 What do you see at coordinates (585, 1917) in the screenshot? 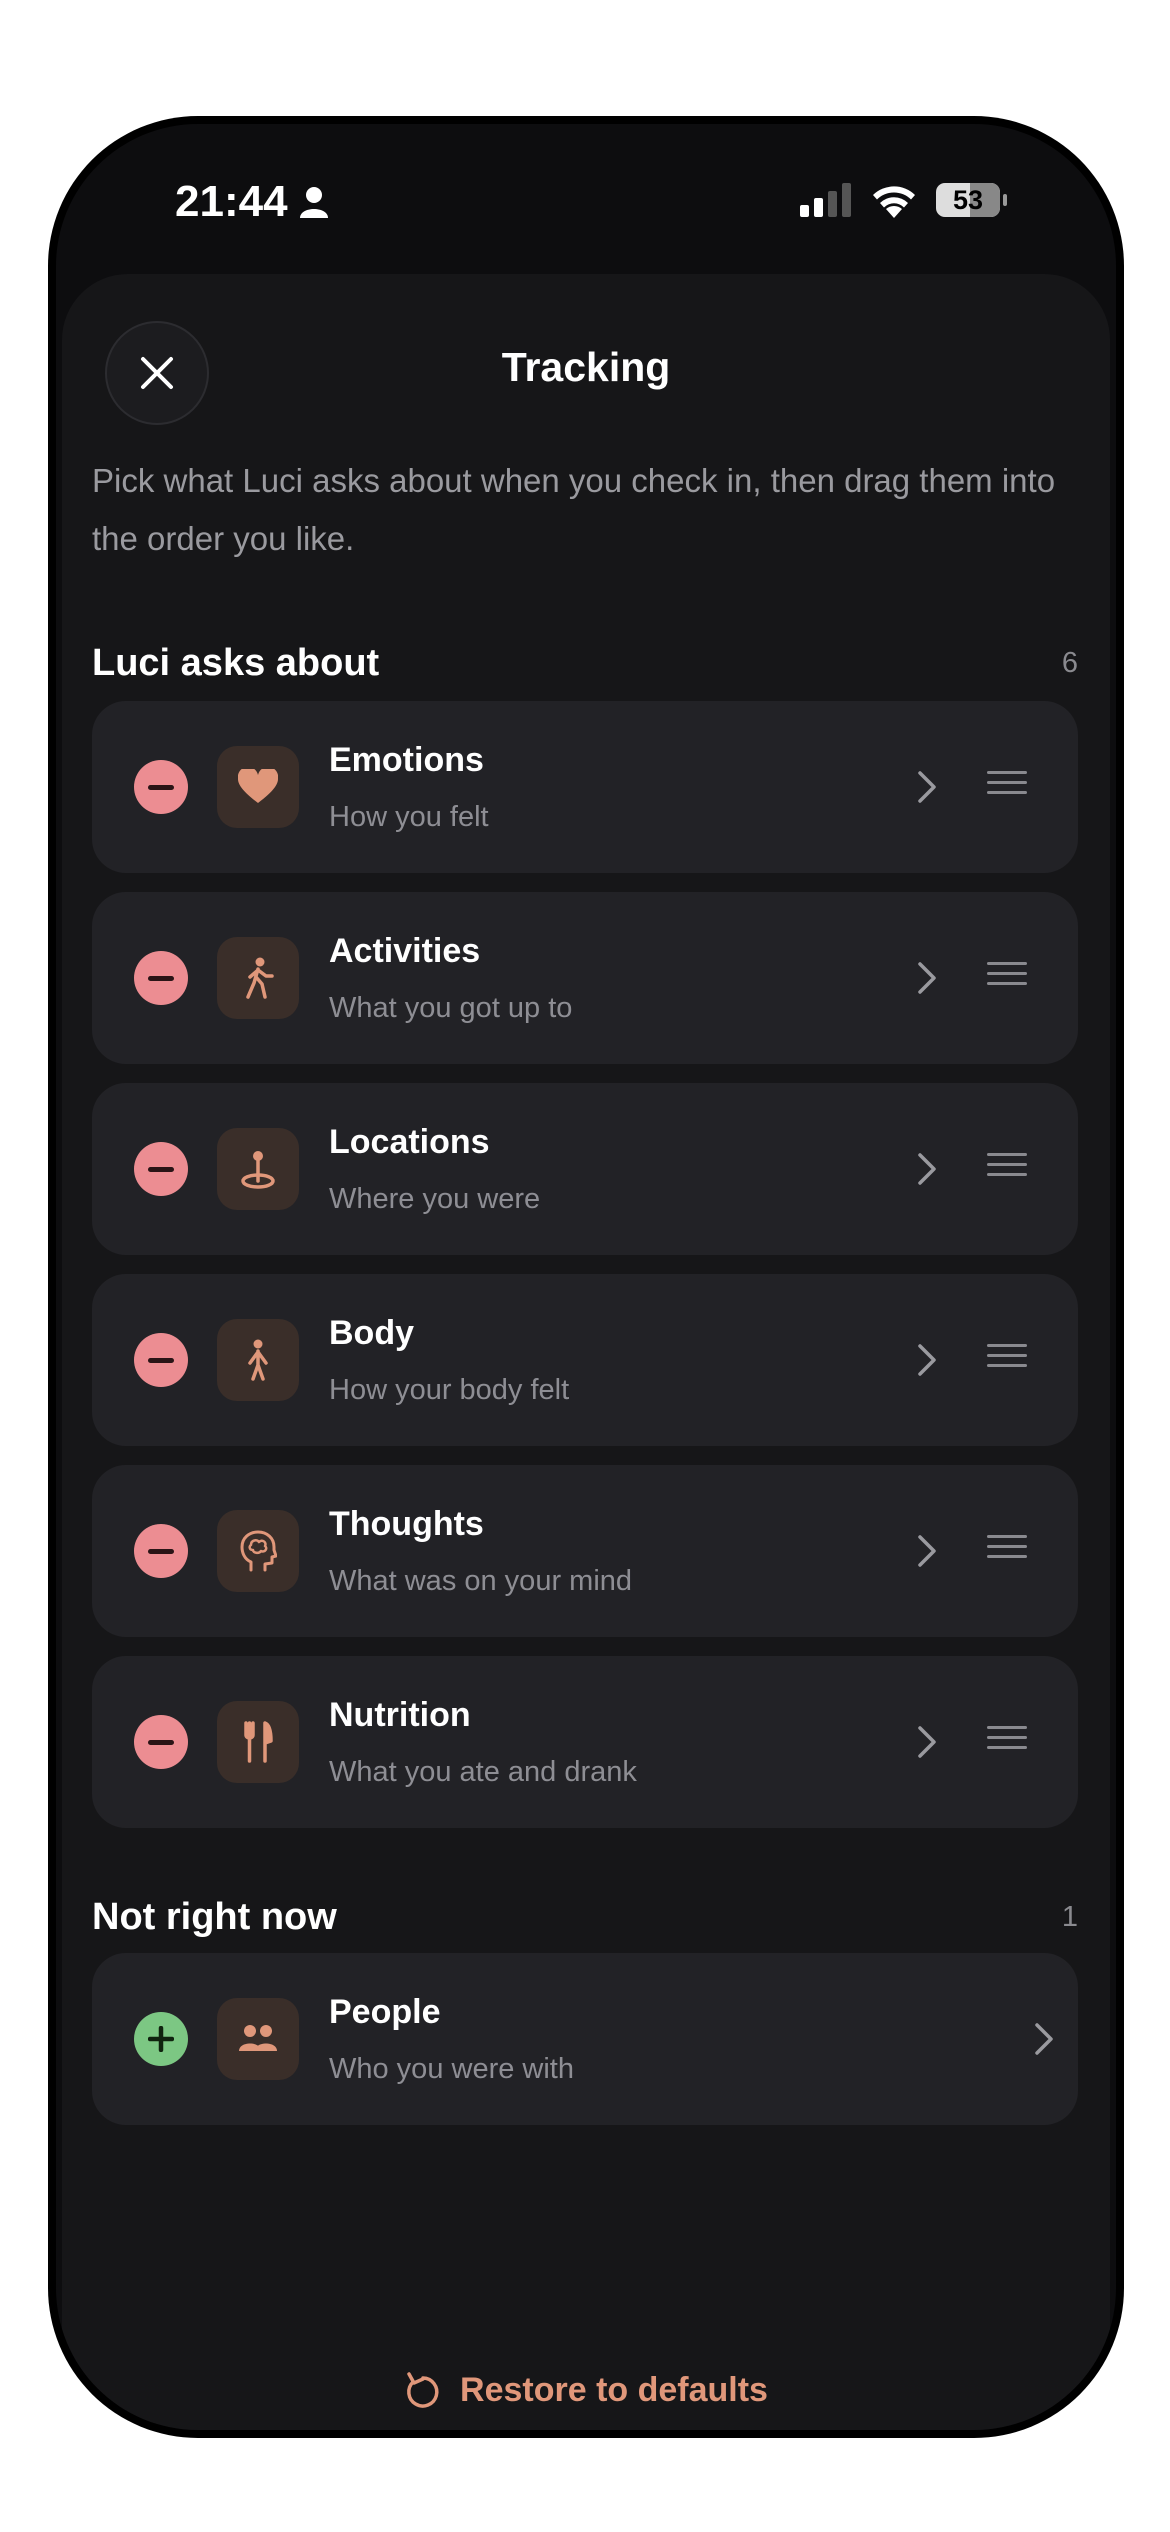
I see `inactive-section-header: Not right now 1` at bounding box center [585, 1917].